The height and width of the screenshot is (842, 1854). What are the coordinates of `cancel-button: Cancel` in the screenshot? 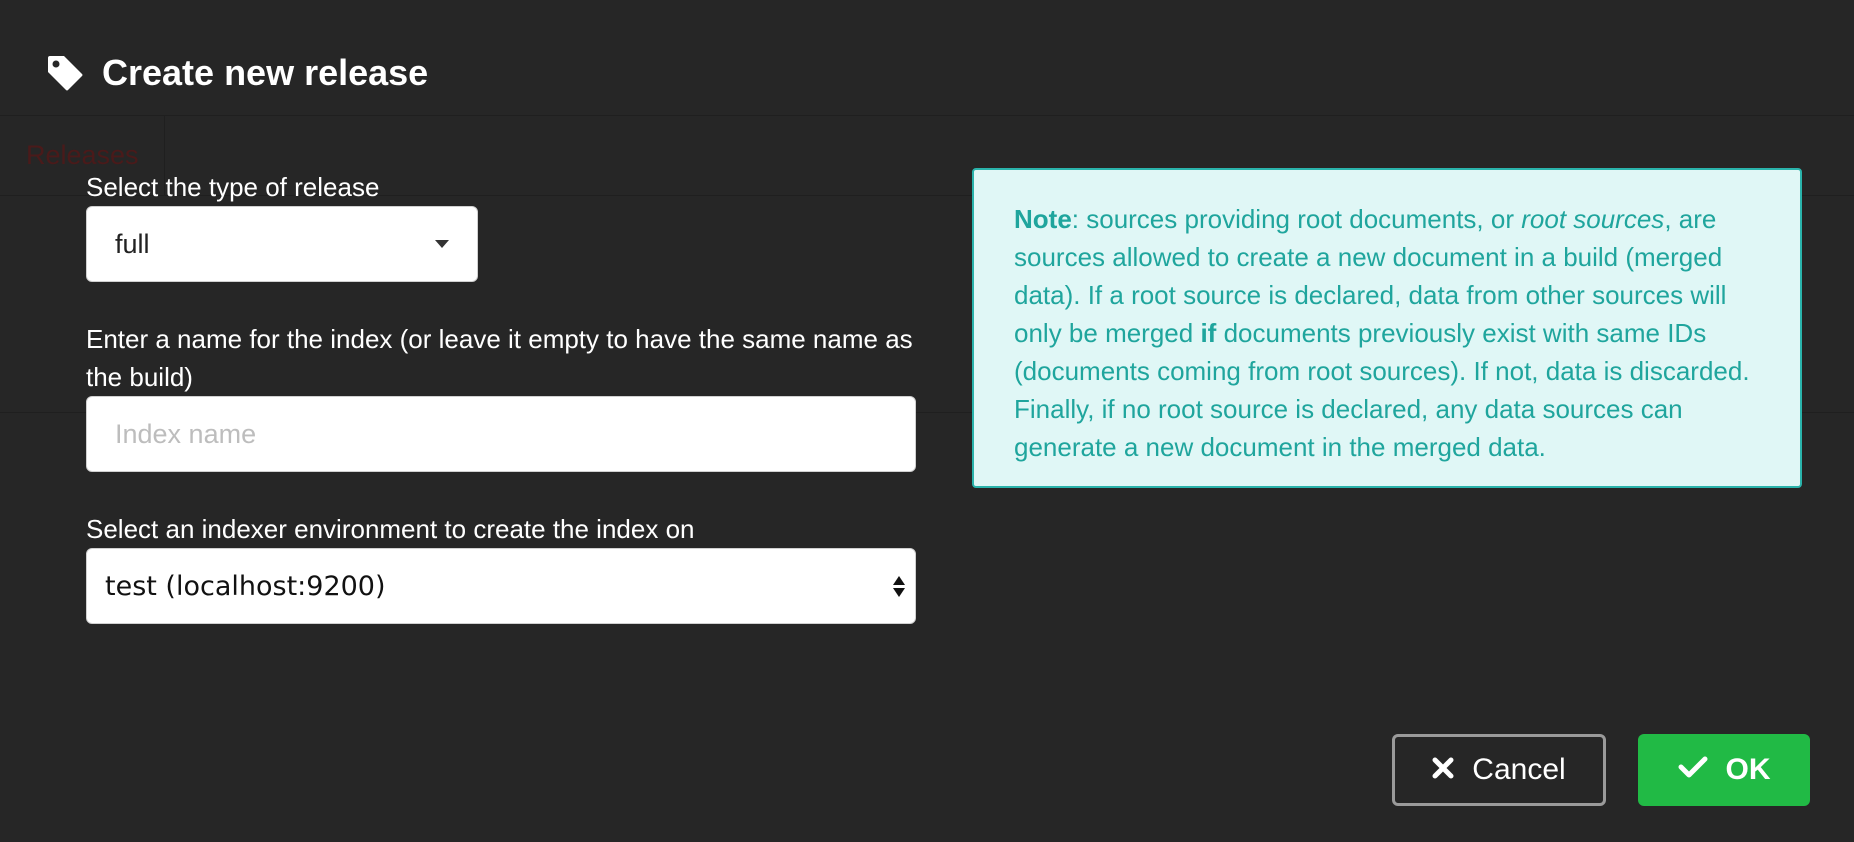 It's located at (1499, 770).